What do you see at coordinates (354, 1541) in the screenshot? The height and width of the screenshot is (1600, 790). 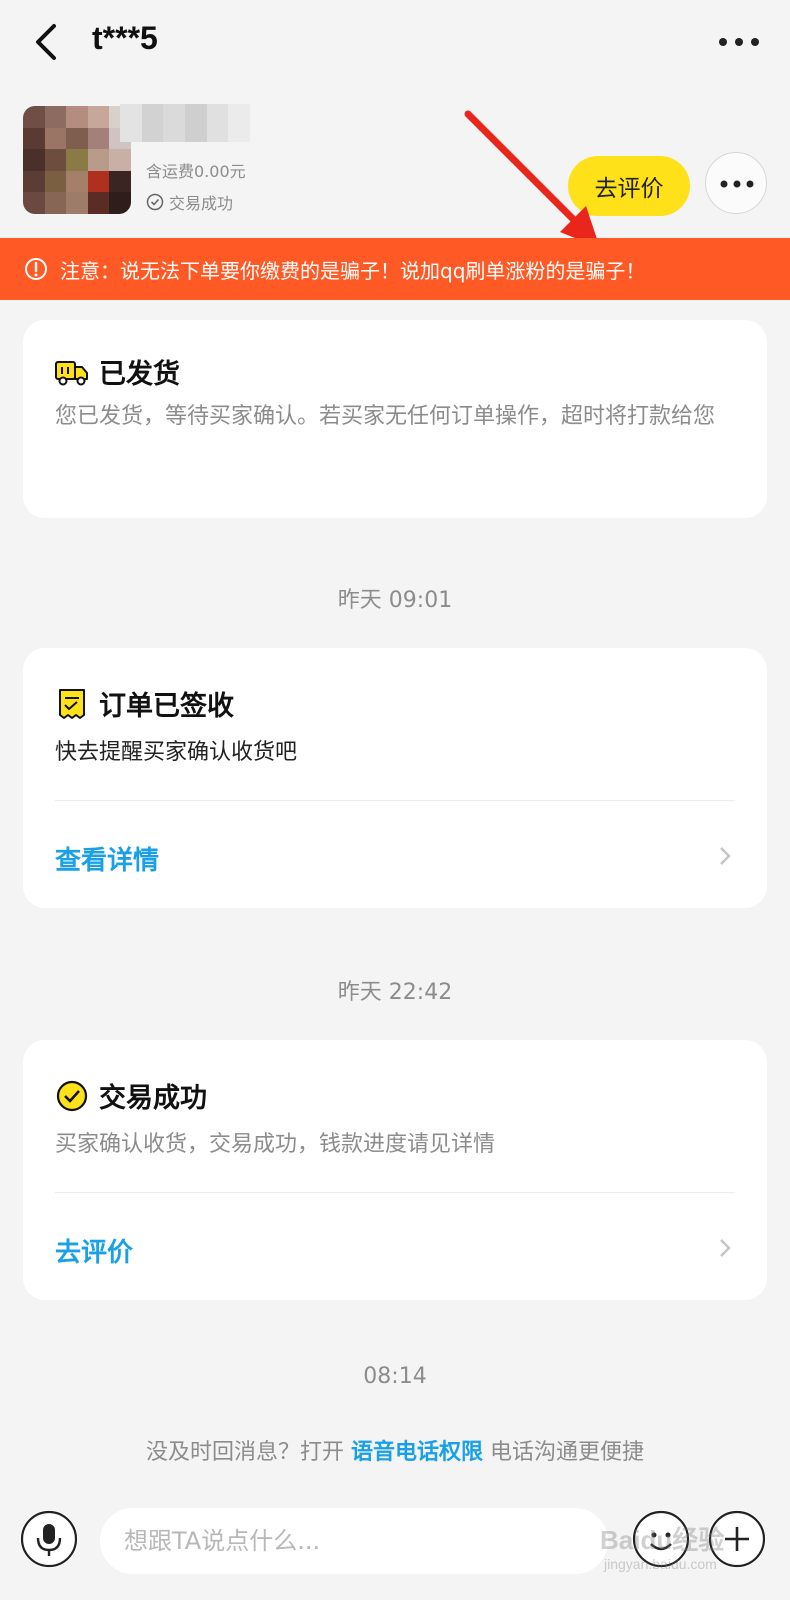 I see `message-input` at bounding box center [354, 1541].